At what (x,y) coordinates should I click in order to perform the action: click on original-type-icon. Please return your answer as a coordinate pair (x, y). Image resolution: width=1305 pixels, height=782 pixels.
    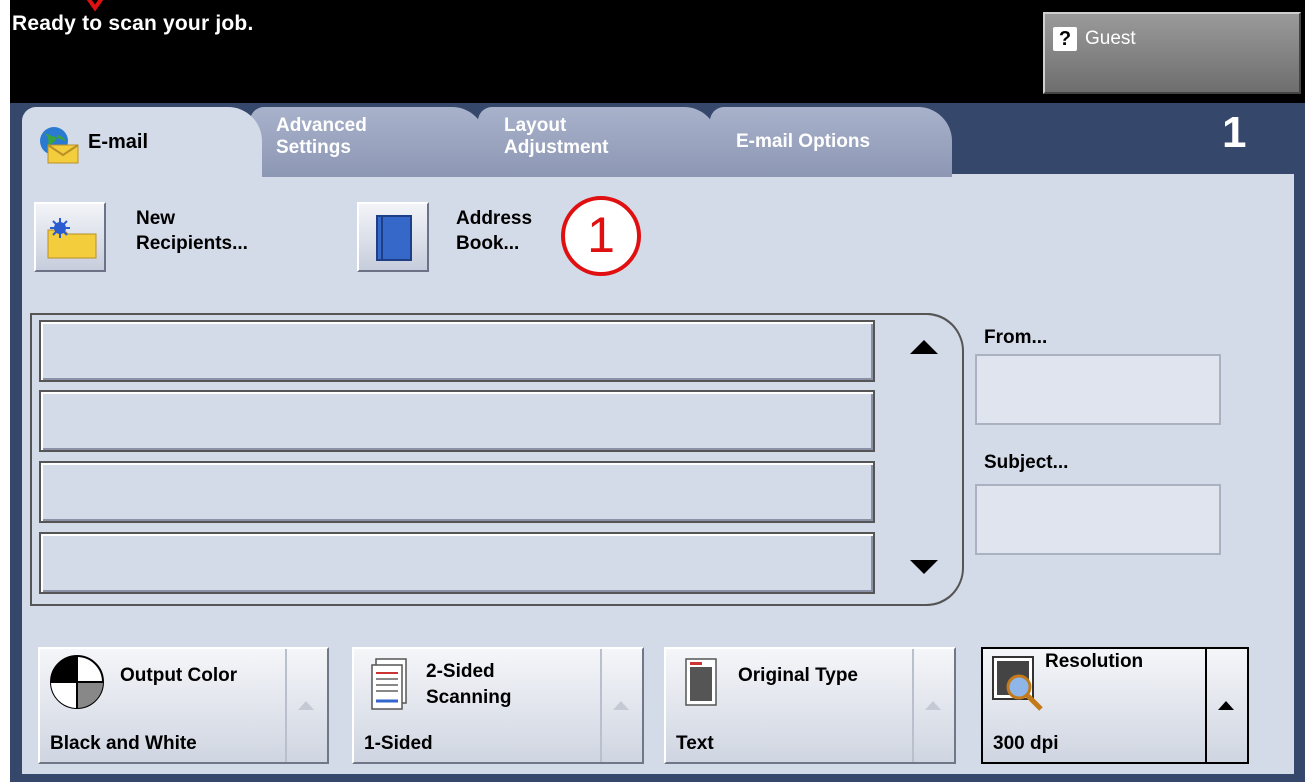
    Looking at the image, I should click on (701, 682).